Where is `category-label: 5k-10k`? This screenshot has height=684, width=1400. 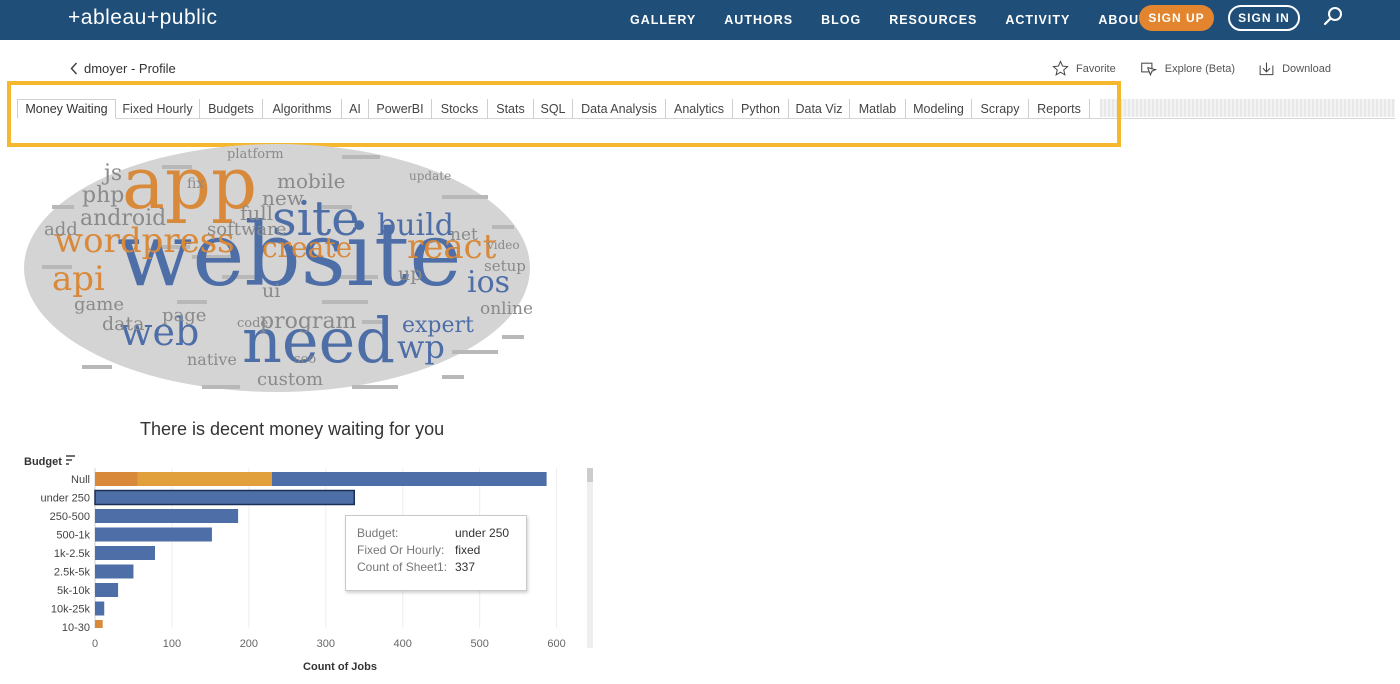 category-label: 5k-10k is located at coordinates (74, 591).